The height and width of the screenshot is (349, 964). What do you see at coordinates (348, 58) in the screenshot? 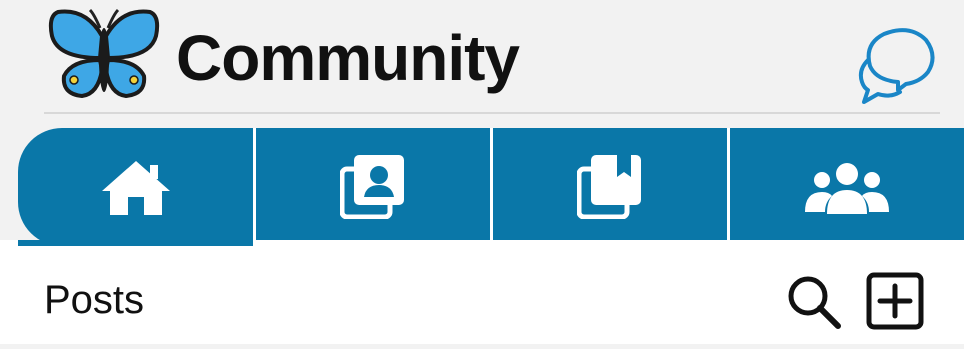
I see `app-title: Community` at bounding box center [348, 58].